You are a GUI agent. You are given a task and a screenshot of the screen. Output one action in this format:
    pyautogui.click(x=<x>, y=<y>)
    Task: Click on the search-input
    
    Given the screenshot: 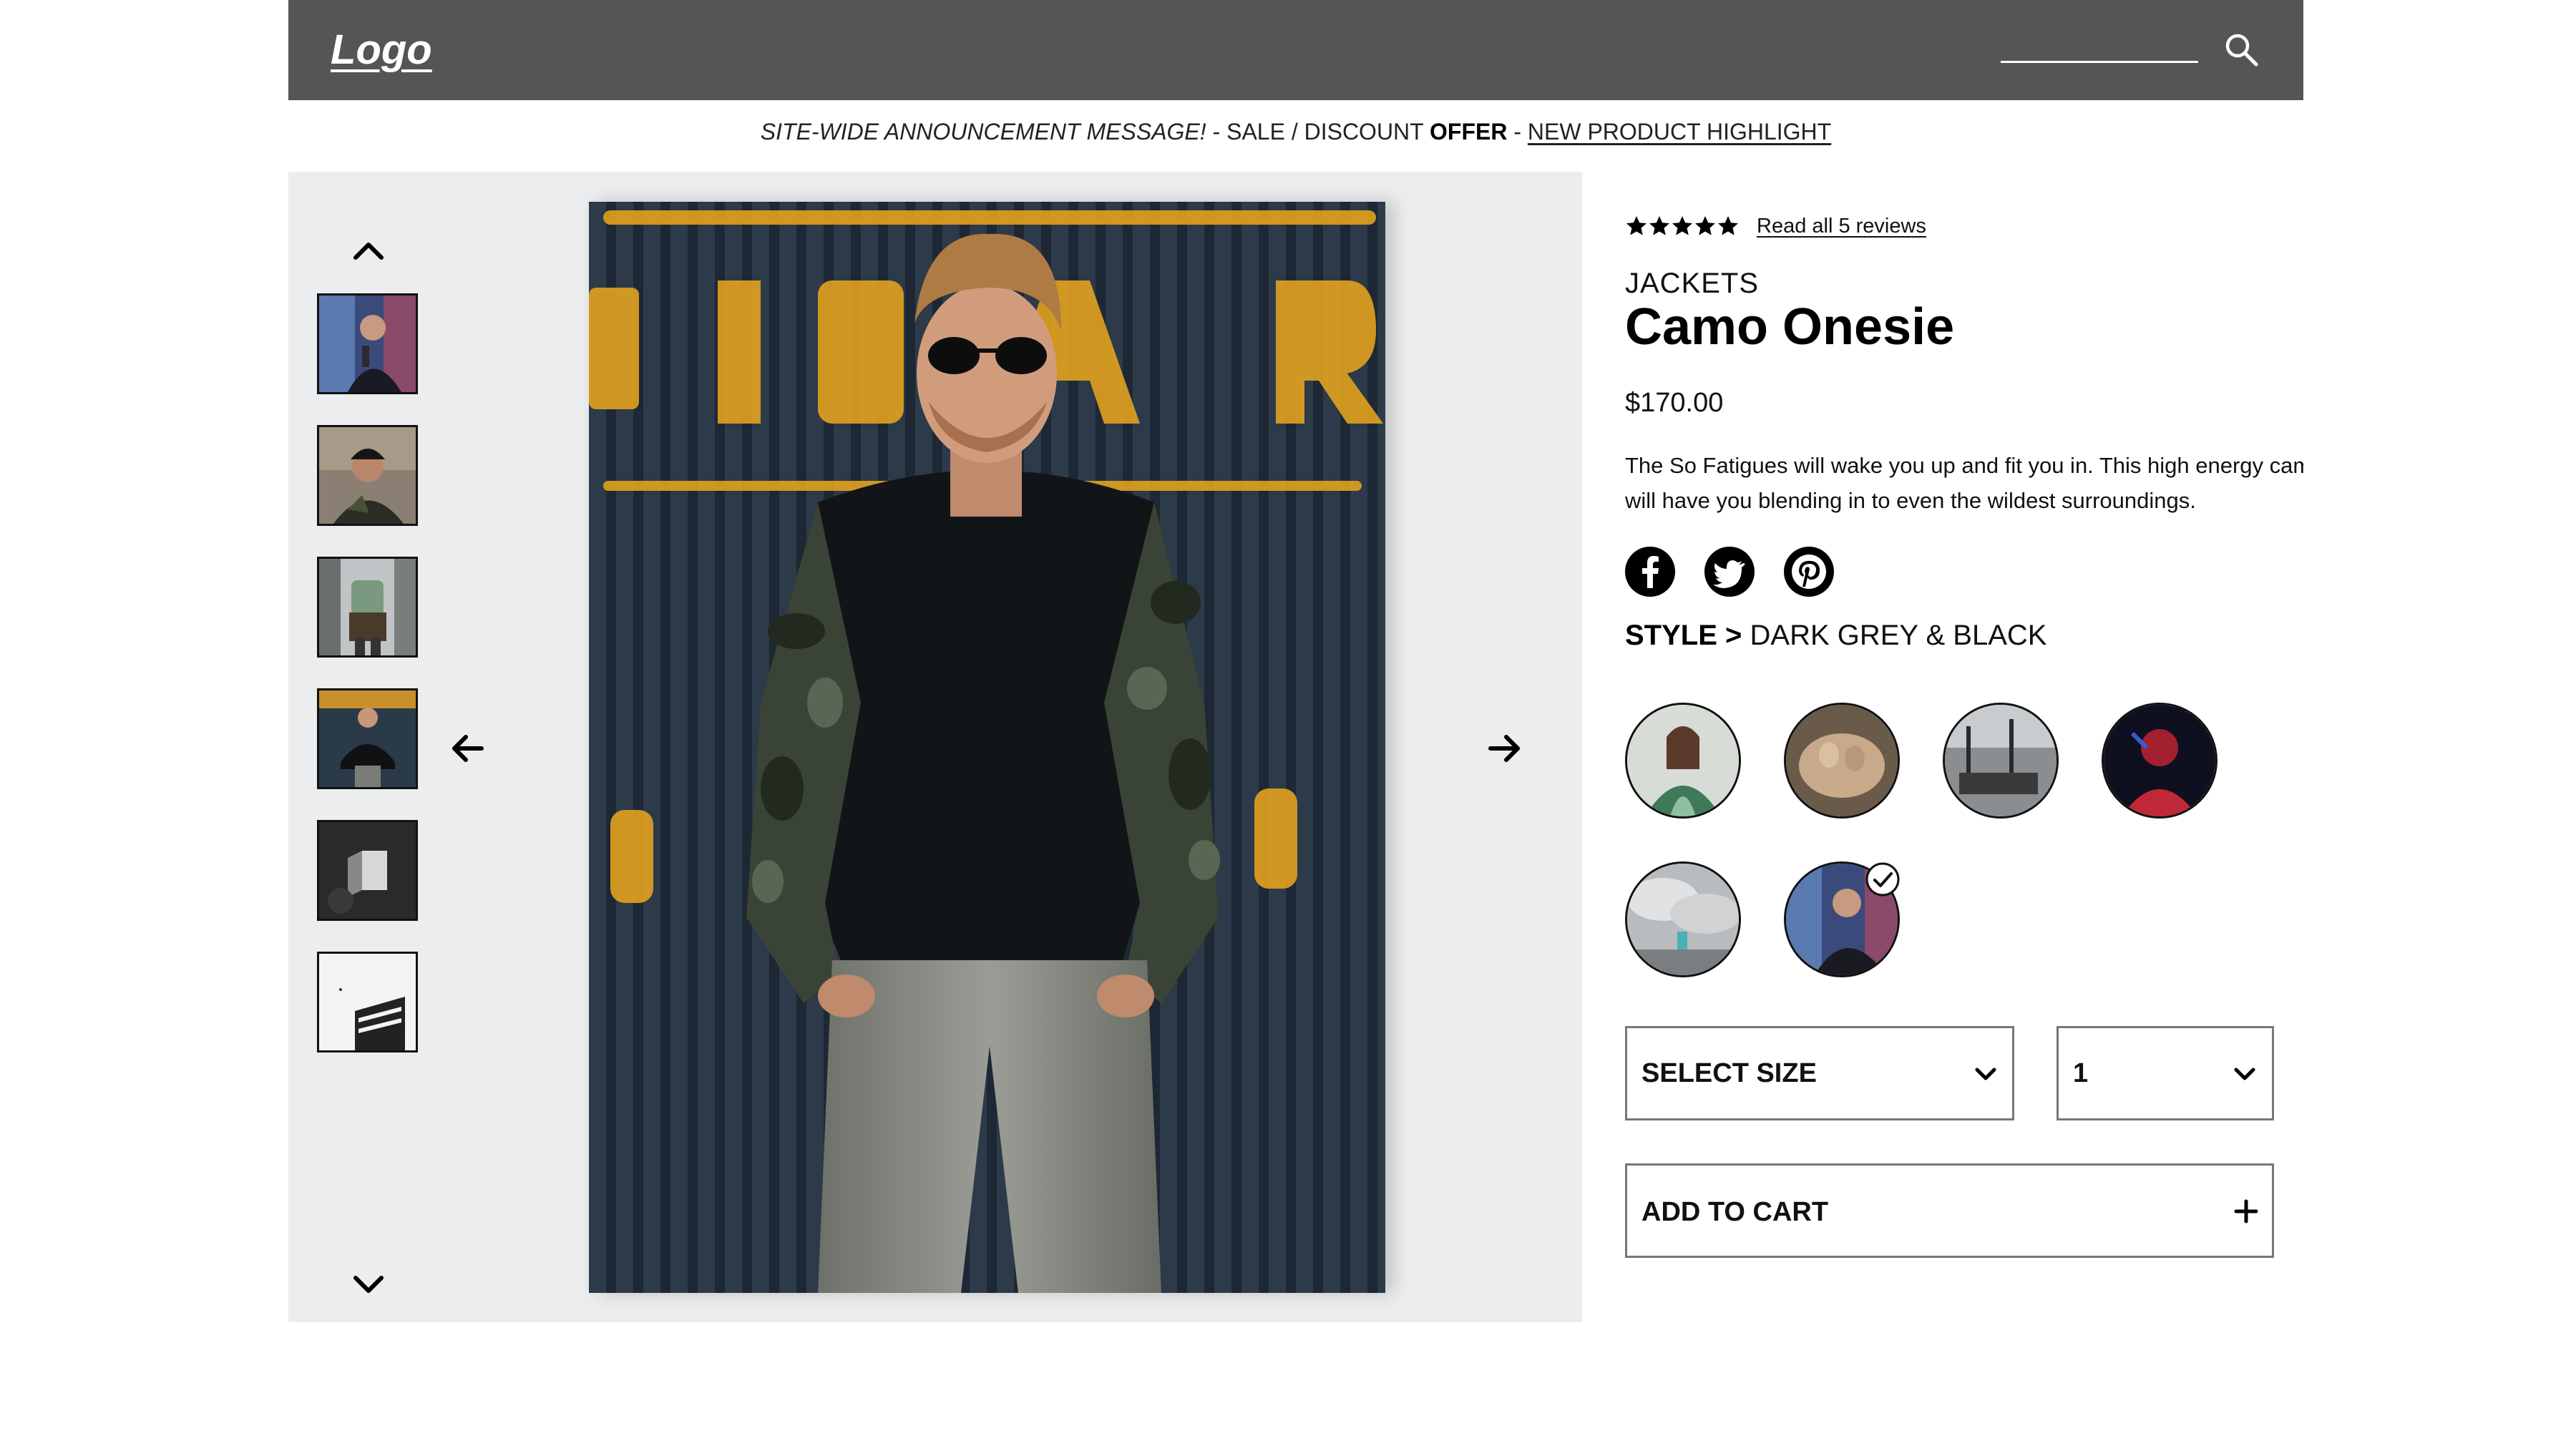 What is the action you would take?
    pyautogui.click(x=2099, y=62)
    